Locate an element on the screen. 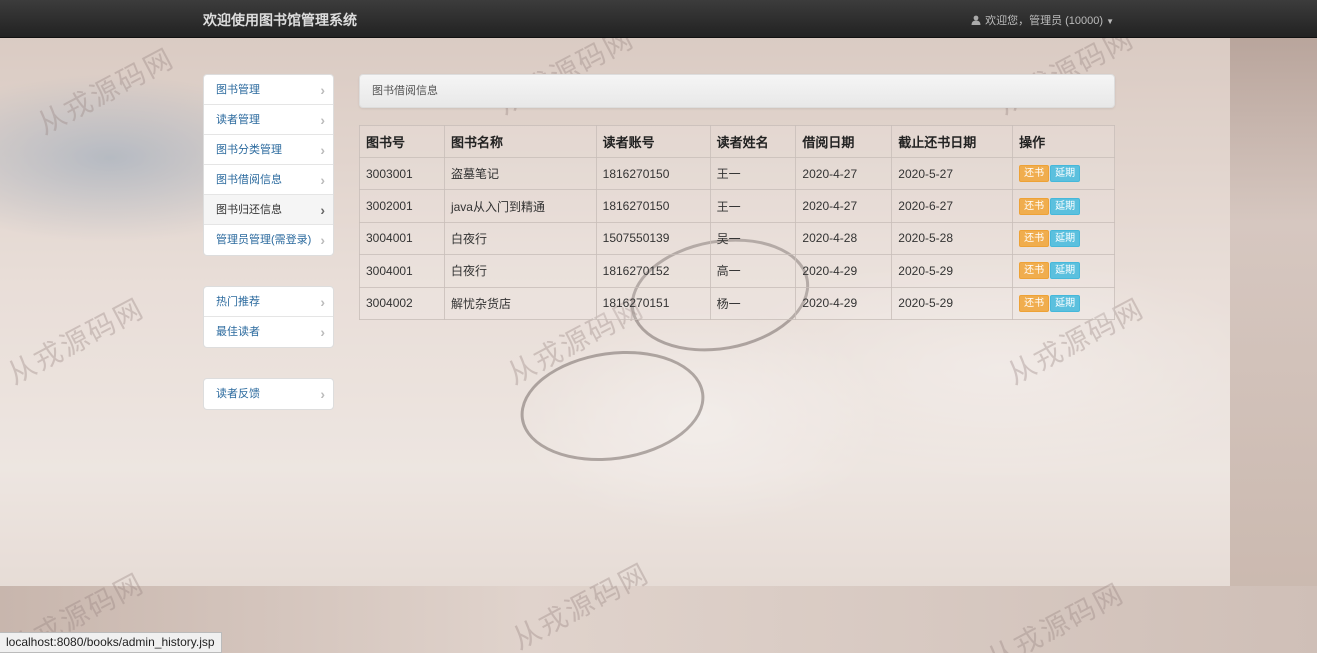 The height and width of the screenshot is (653, 1317). sidebar-group-feedback: 读者反馈 › is located at coordinates (268, 394).